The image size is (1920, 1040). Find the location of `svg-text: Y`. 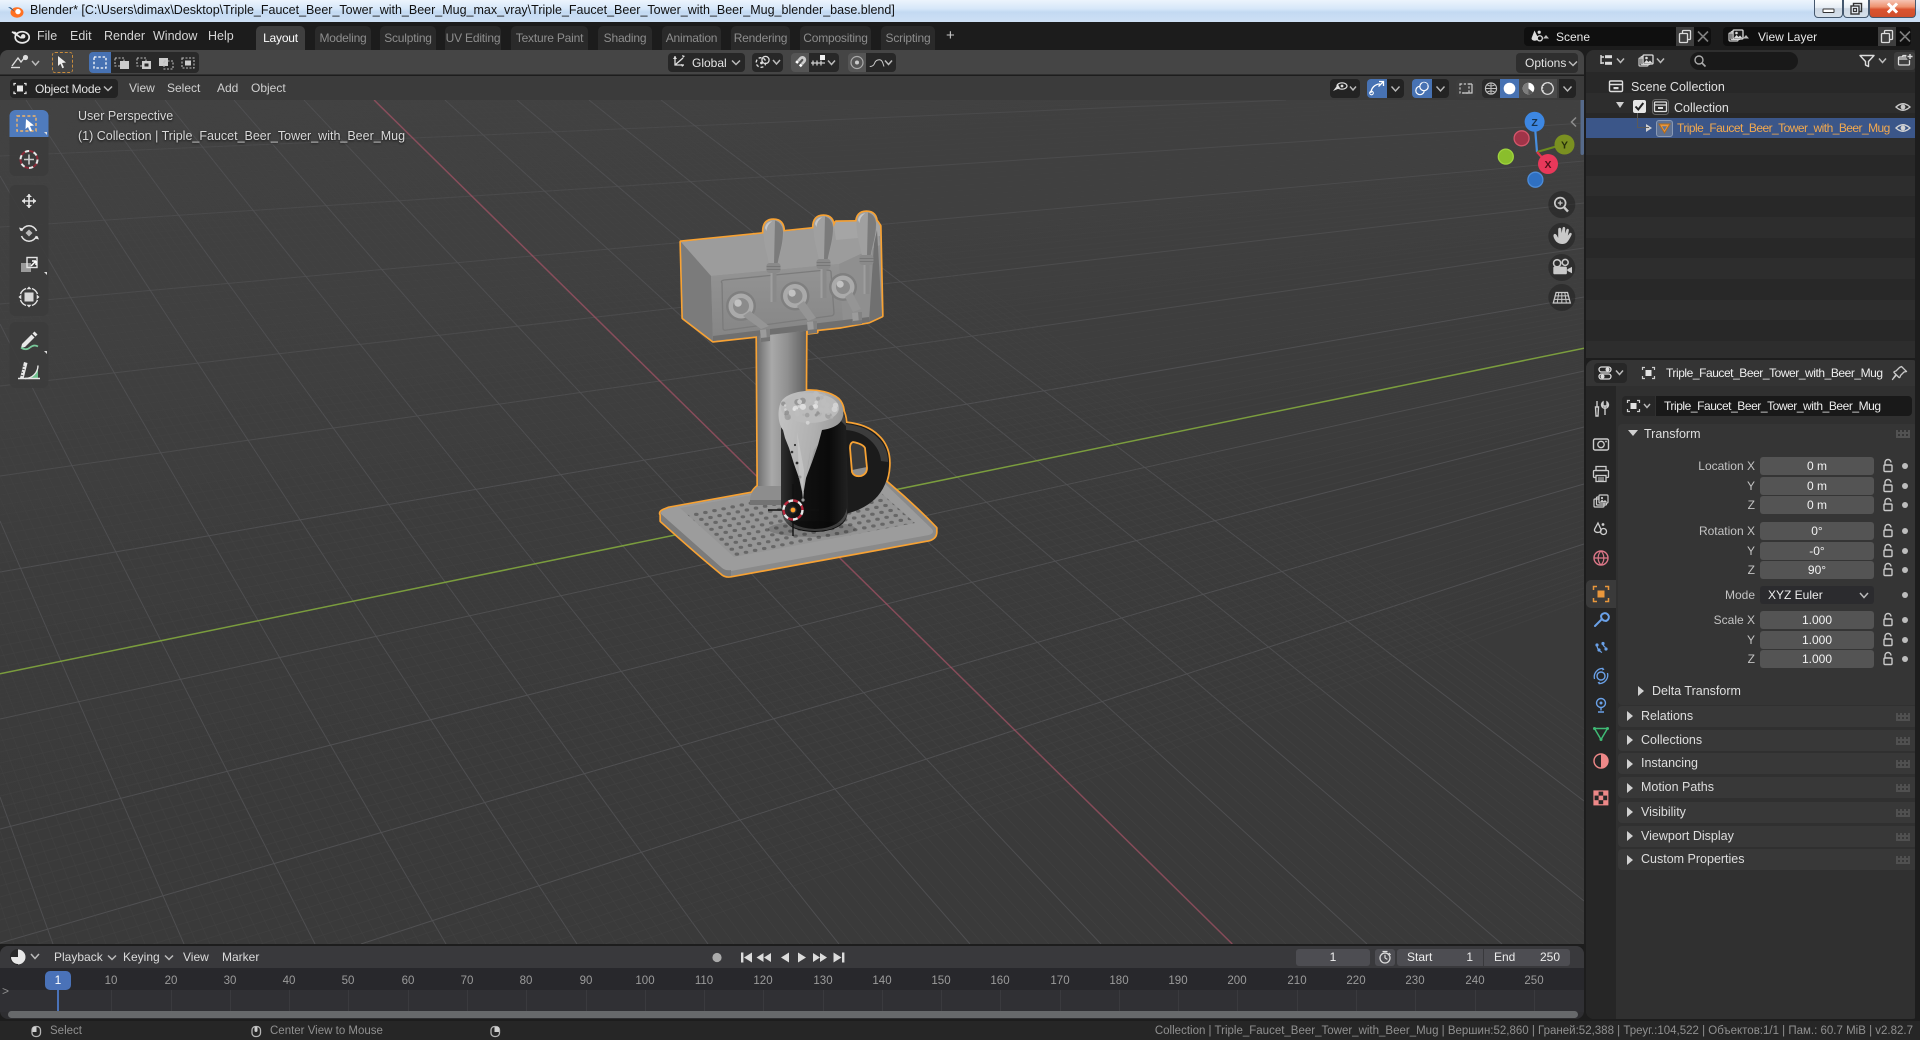

svg-text: Y is located at coordinates (1564, 146).